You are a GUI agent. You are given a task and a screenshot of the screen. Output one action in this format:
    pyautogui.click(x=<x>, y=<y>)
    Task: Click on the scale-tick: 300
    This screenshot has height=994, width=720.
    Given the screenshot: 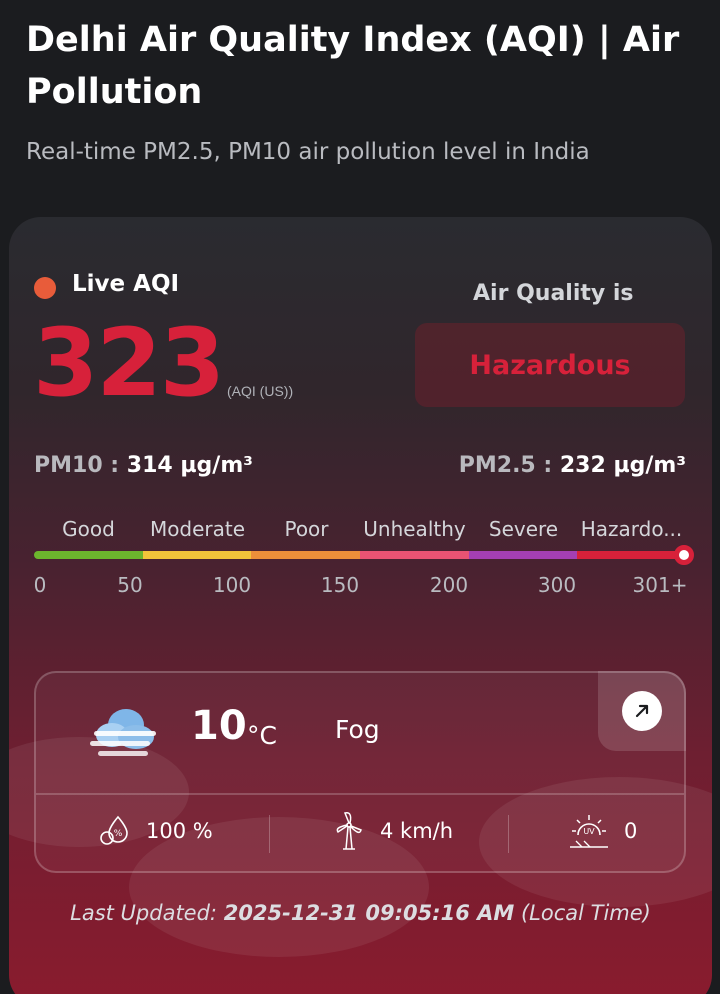 What is the action you would take?
    pyautogui.click(x=557, y=585)
    